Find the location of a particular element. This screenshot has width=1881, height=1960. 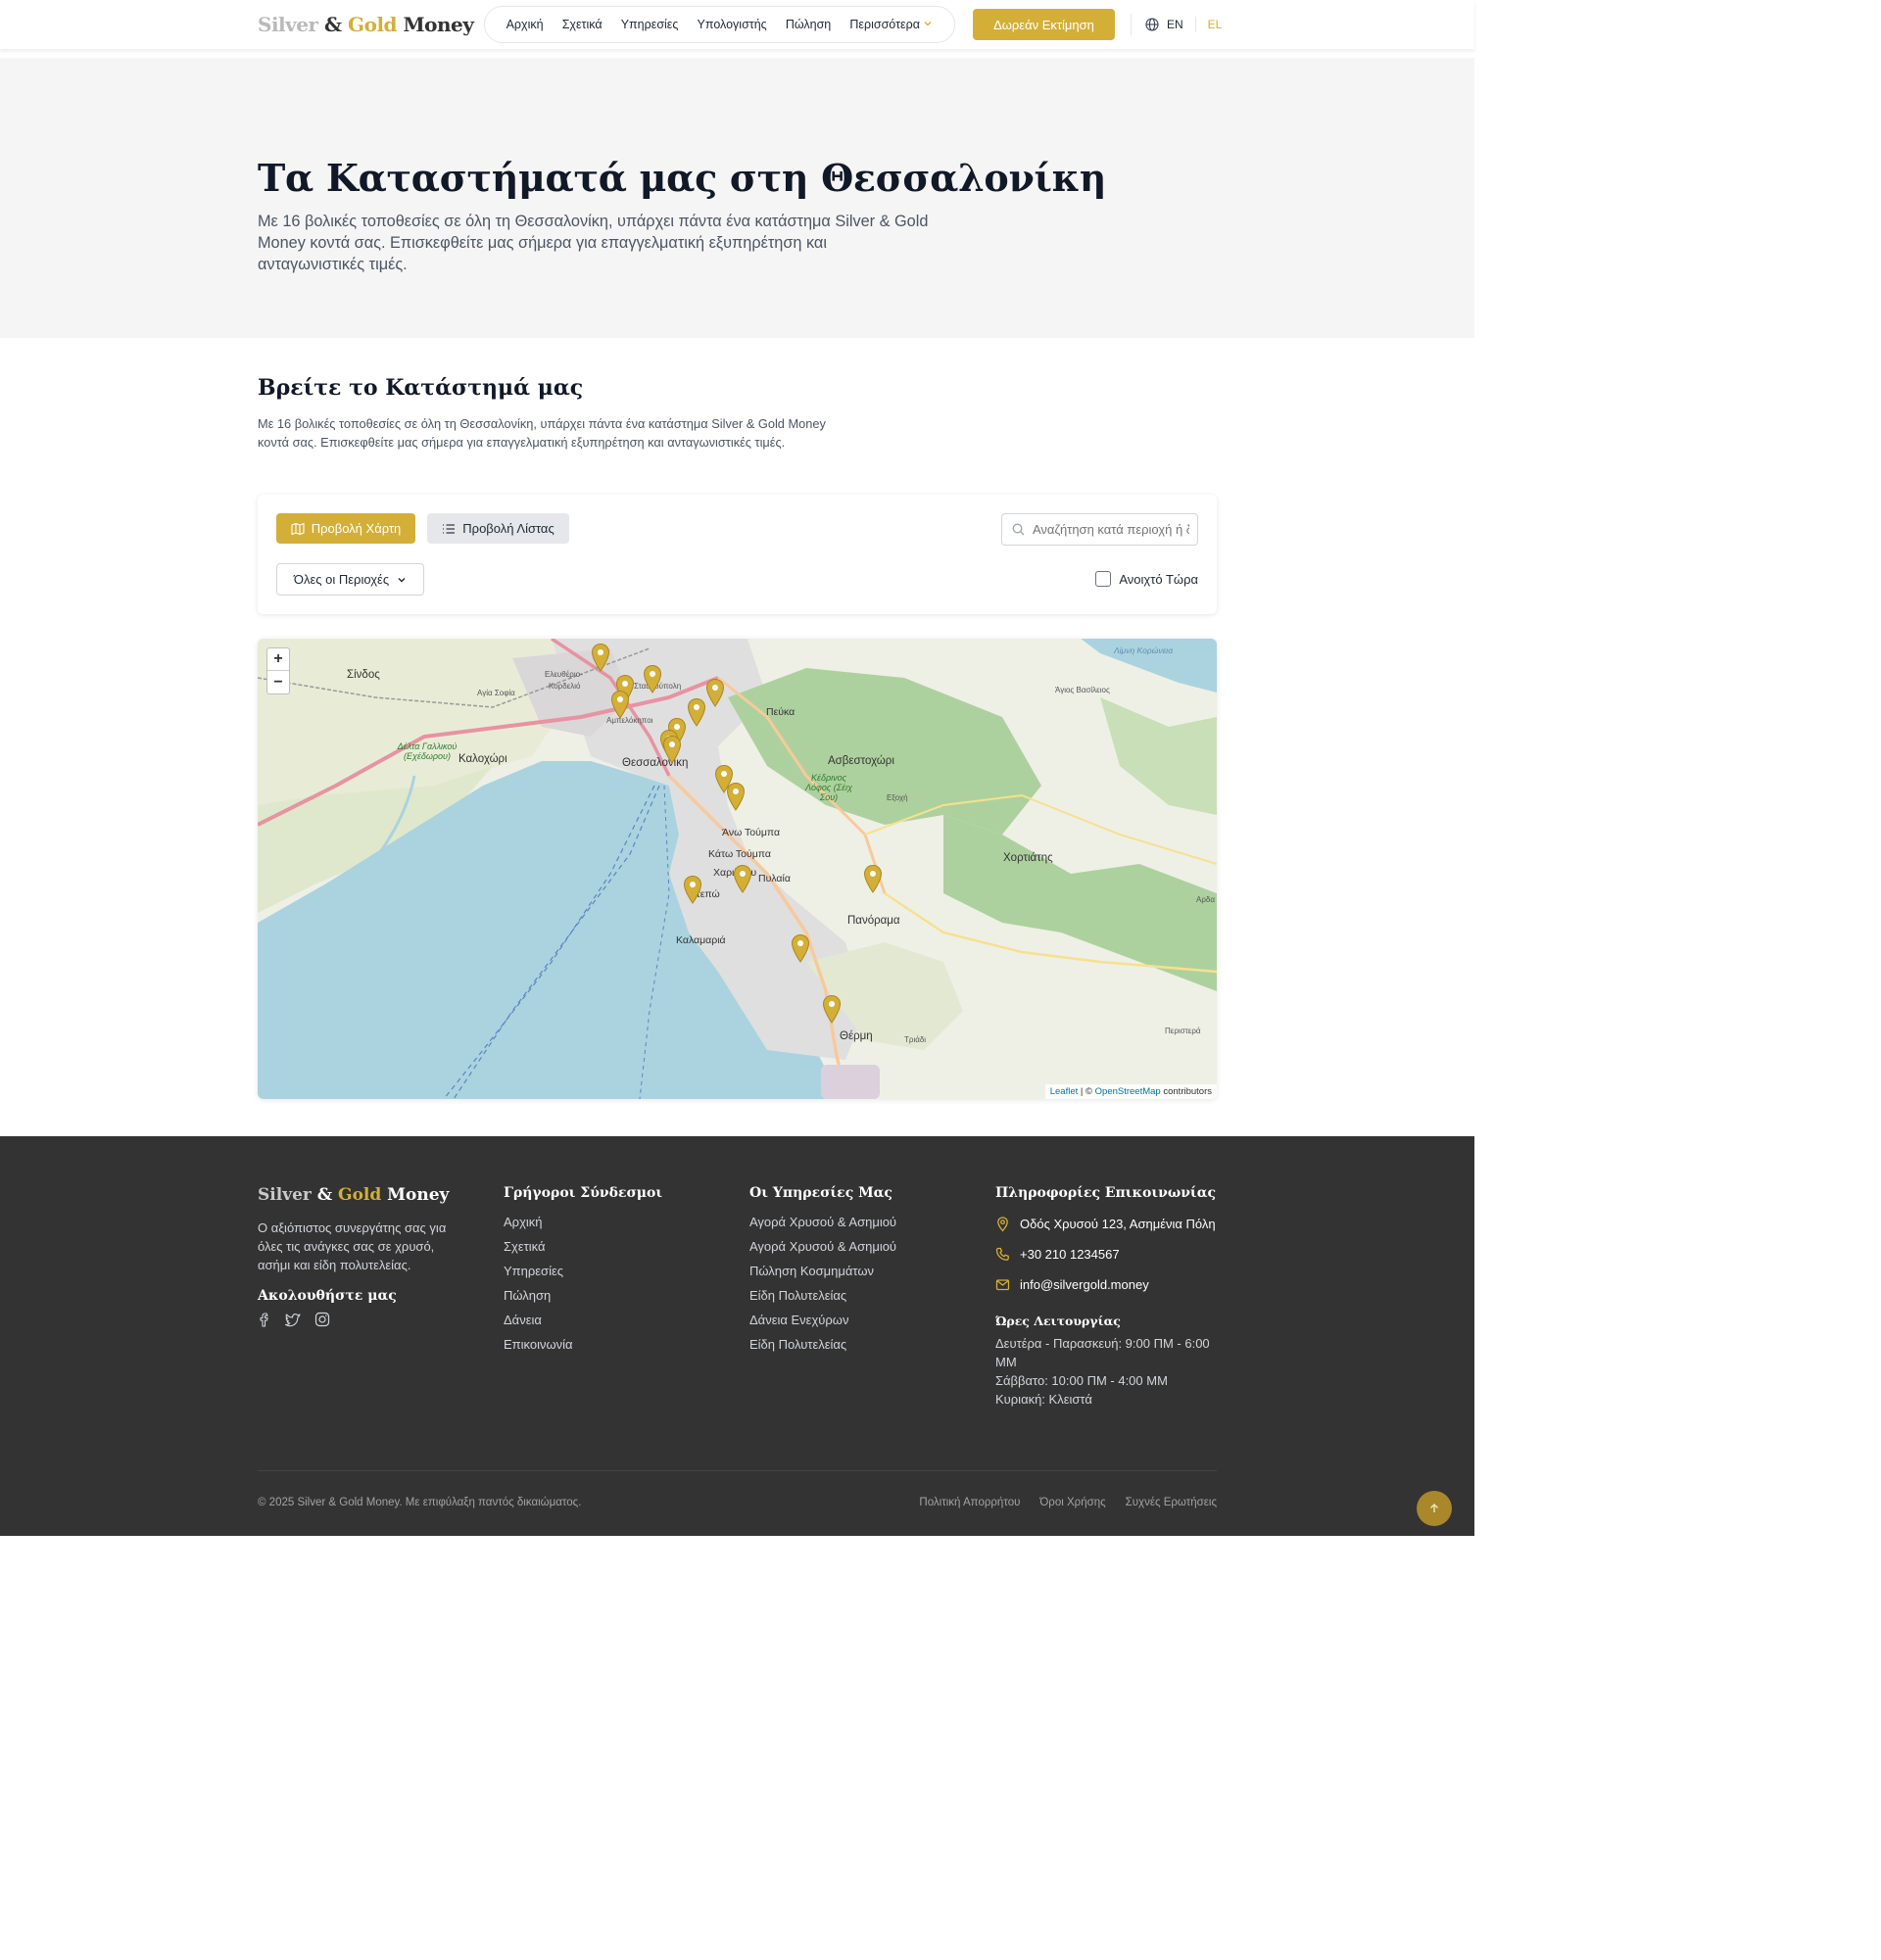

footer-link-home: Αρχική is located at coordinates (583, 1227).